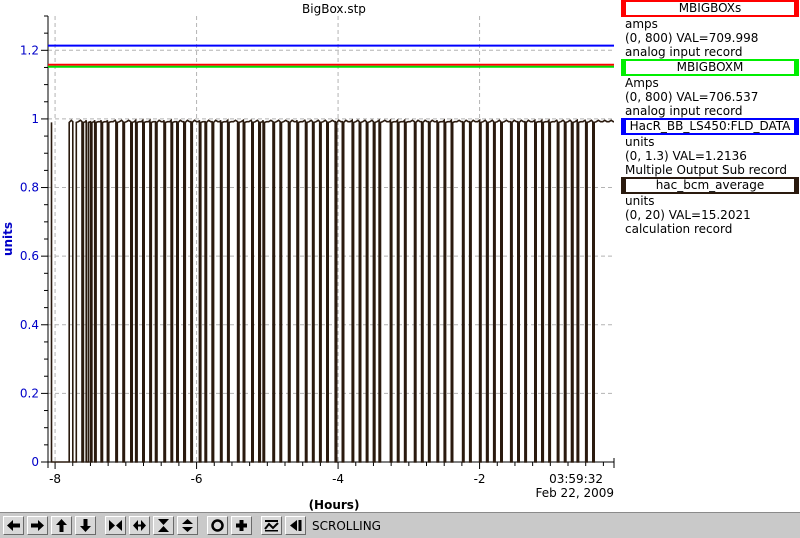 This screenshot has height=538, width=800. I want to click on scroll-mode-icon, so click(271, 526).